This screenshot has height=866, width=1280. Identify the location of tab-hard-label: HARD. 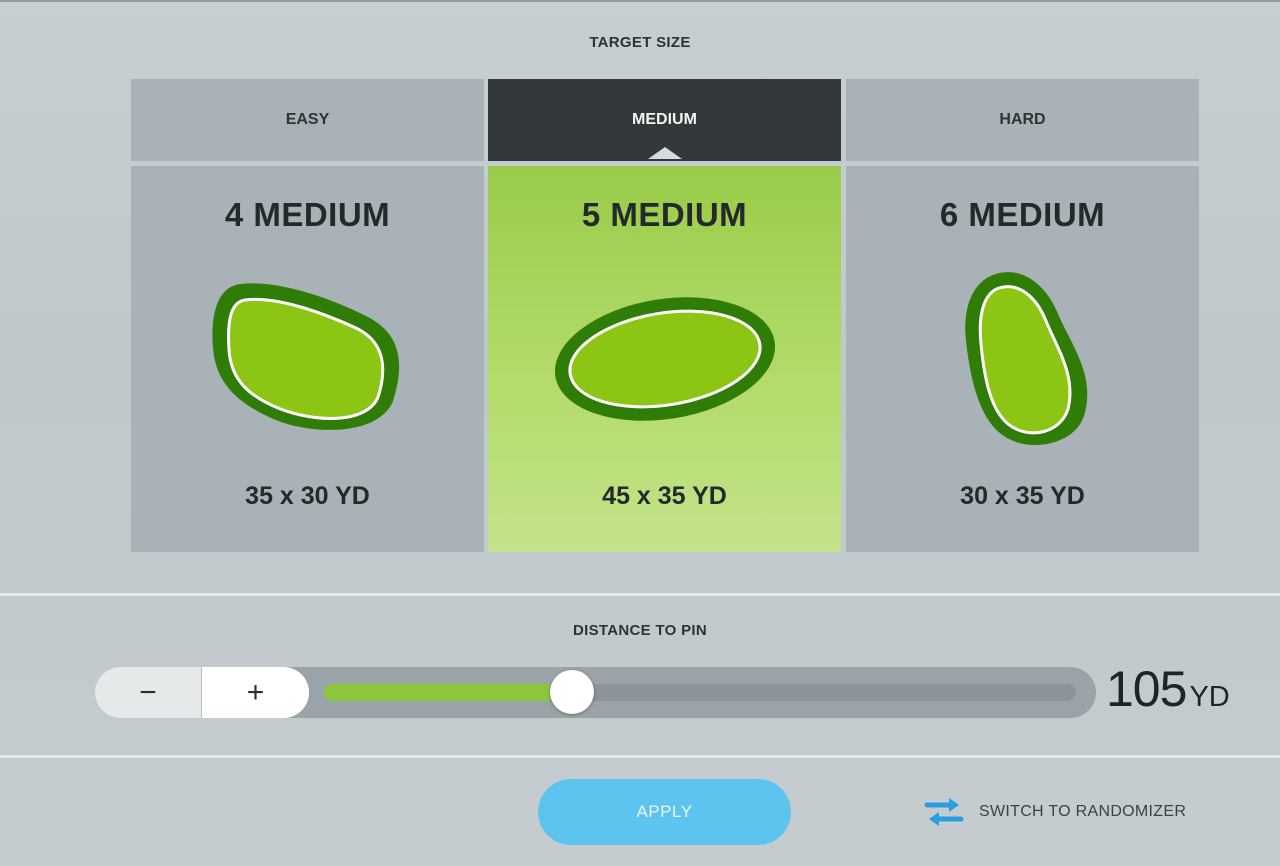
(1022, 119).